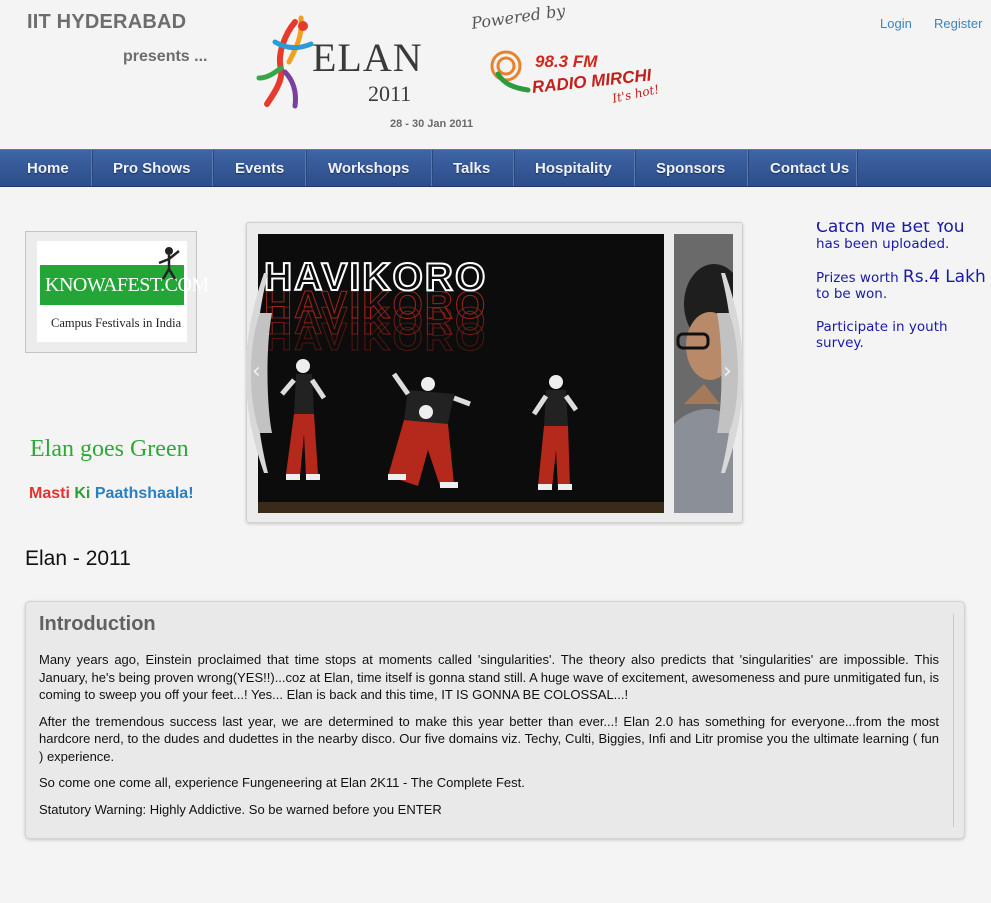  I want to click on chevron-right-icon: ›, so click(727, 371).